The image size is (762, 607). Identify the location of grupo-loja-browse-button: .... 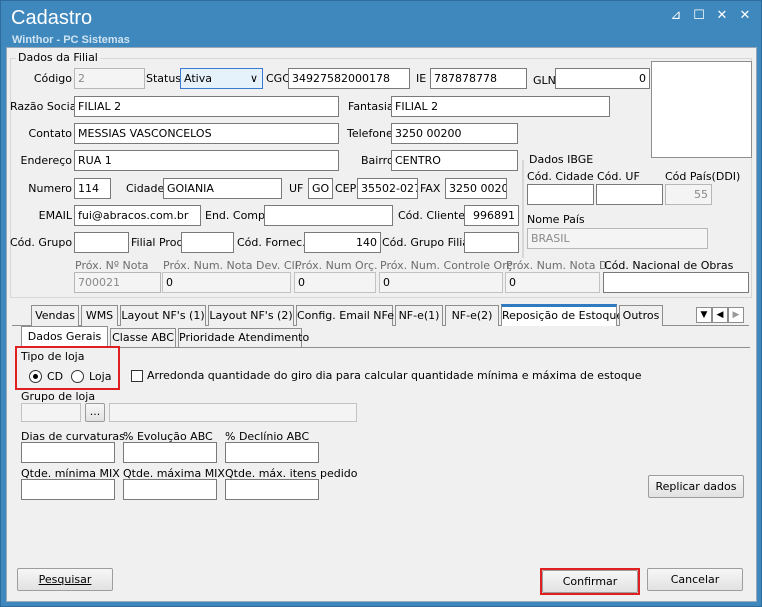
(95, 412).